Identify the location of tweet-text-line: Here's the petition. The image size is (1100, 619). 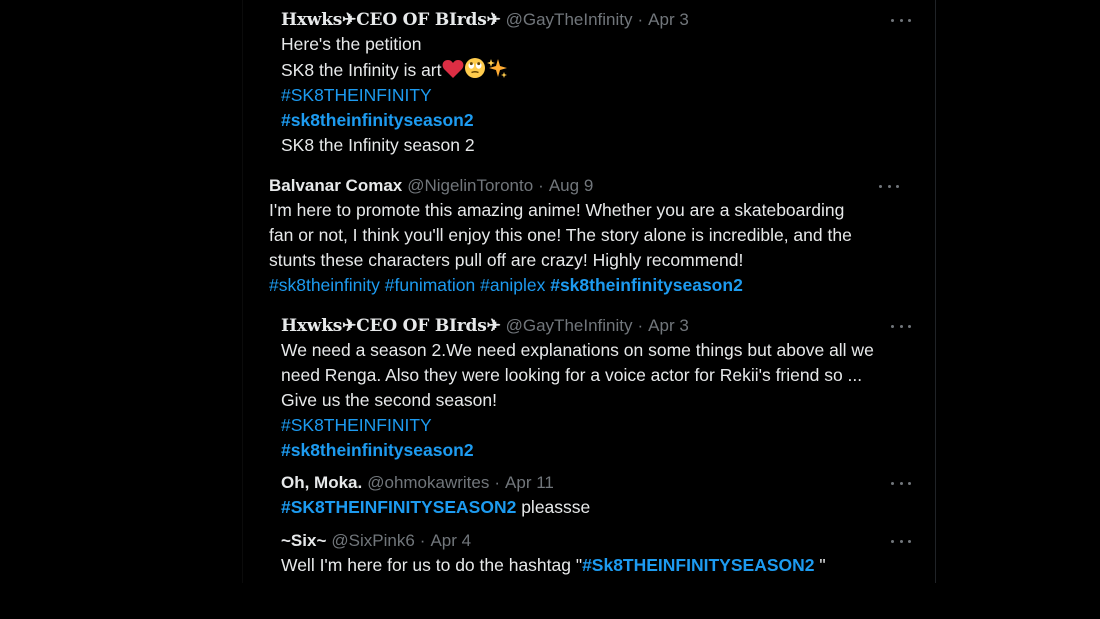
(351, 44).